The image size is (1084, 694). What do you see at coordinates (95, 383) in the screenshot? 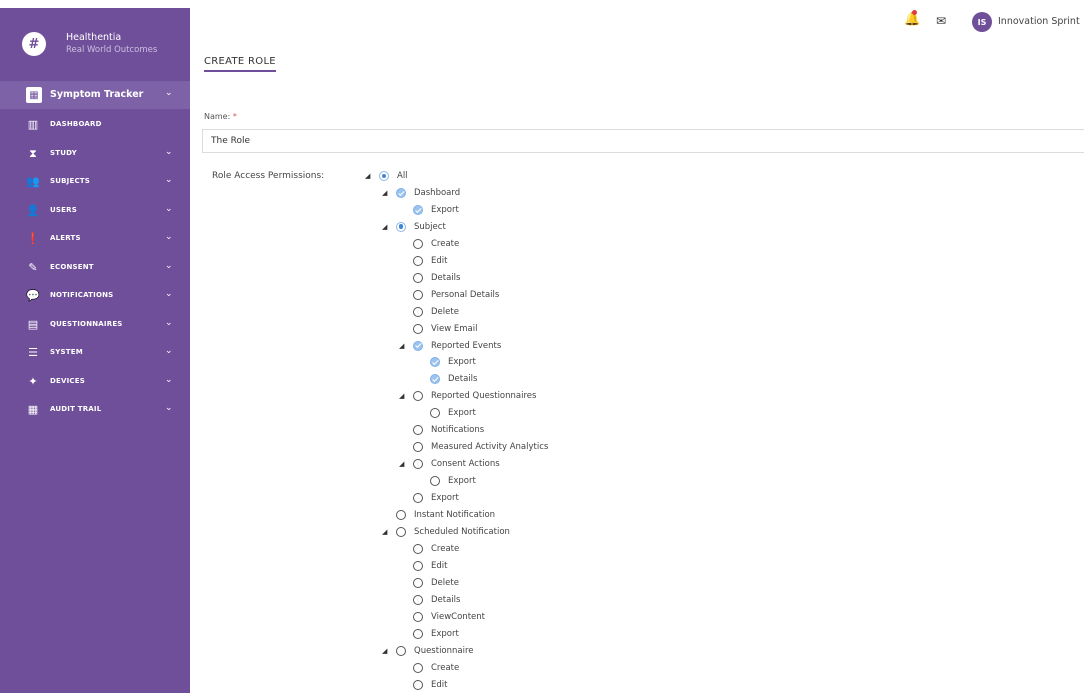
I see `sidebar-item-devices: ✦ DEVICES ⌄` at bounding box center [95, 383].